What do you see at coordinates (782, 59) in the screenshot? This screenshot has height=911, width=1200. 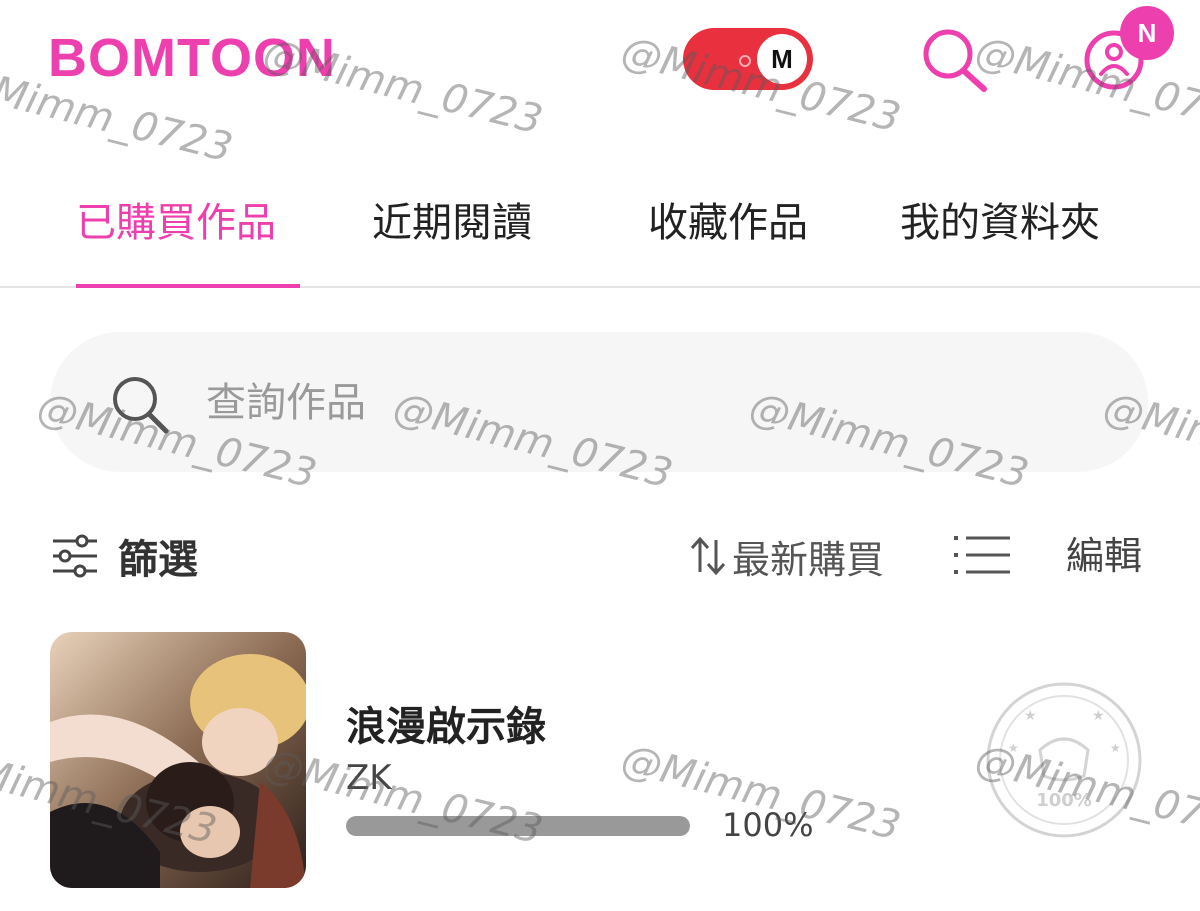 I see `toggle-knob-label: M` at bounding box center [782, 59].